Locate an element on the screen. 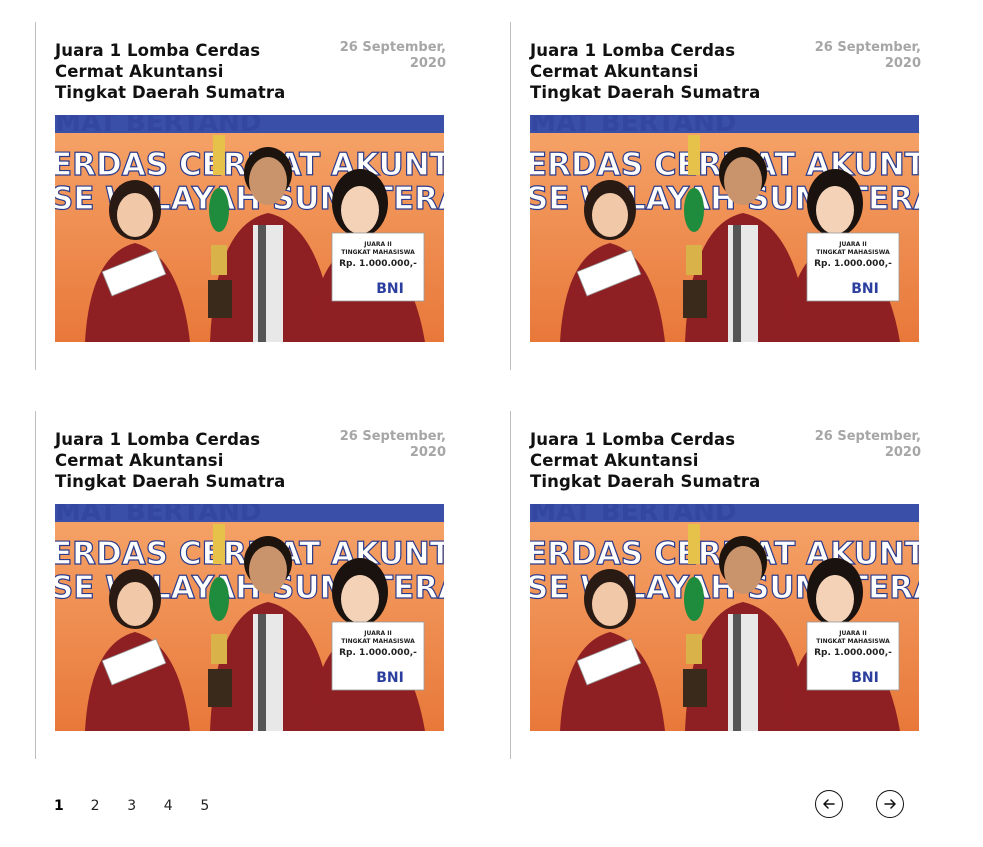  arrow-right-icon is located at coordinates (890, 804).